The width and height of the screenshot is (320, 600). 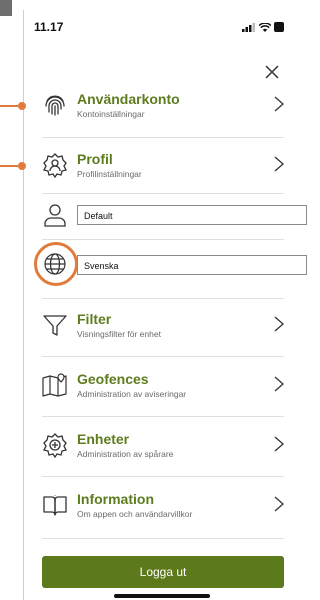 What do you see at coordinates (113, 379) in the screenshot?
I see `menu-item-title: Geofences` at bounding box center [113, 379].